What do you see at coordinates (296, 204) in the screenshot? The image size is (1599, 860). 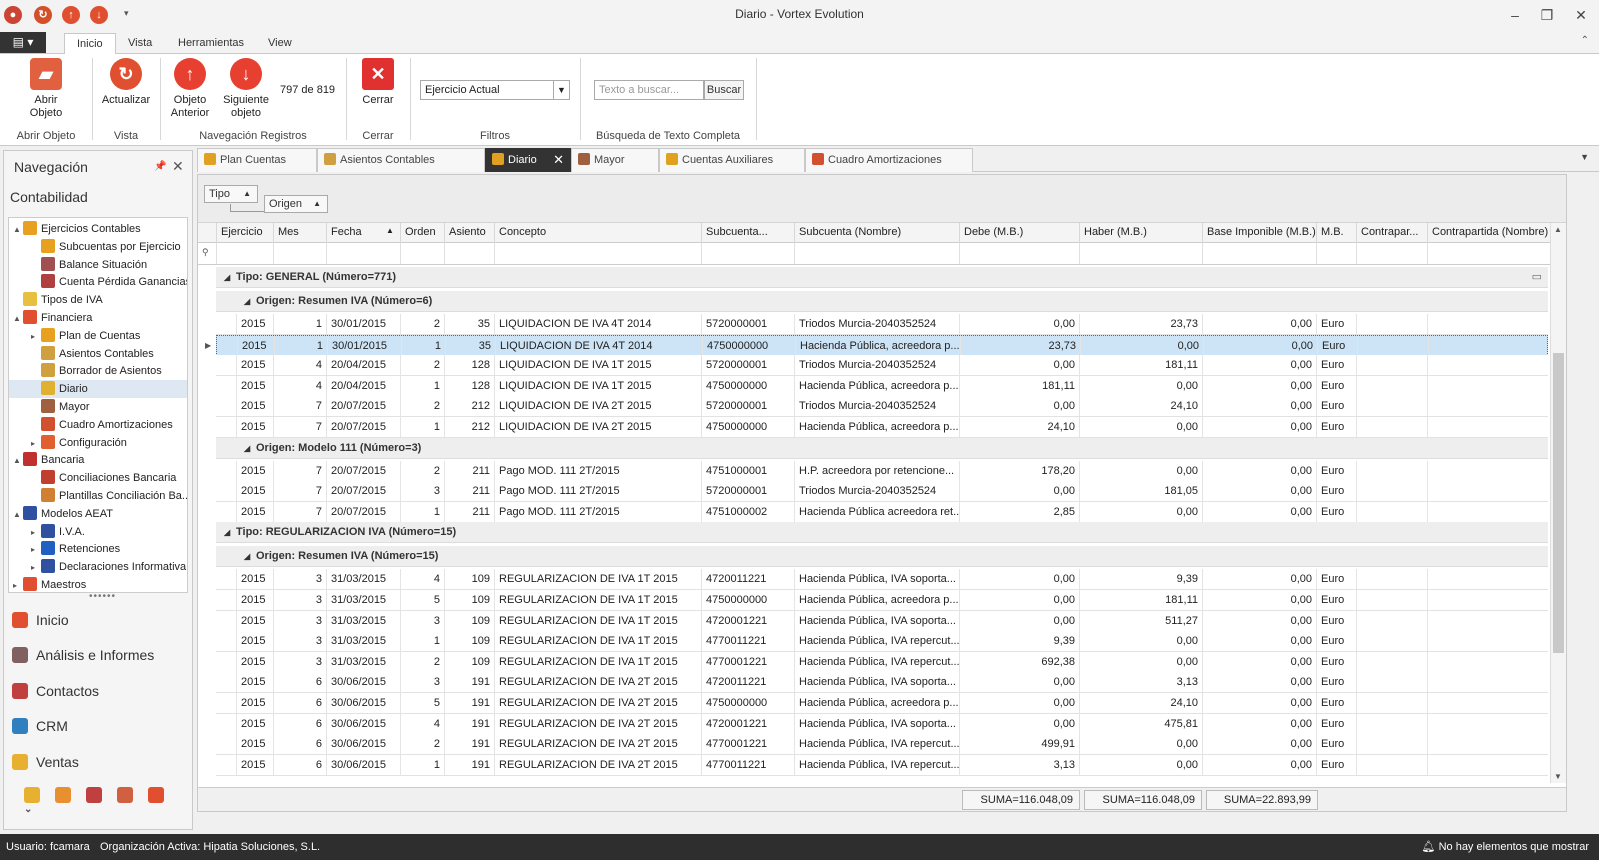 I see `group-chip-origen: Origen ▲` at bounding box center [296, 204].